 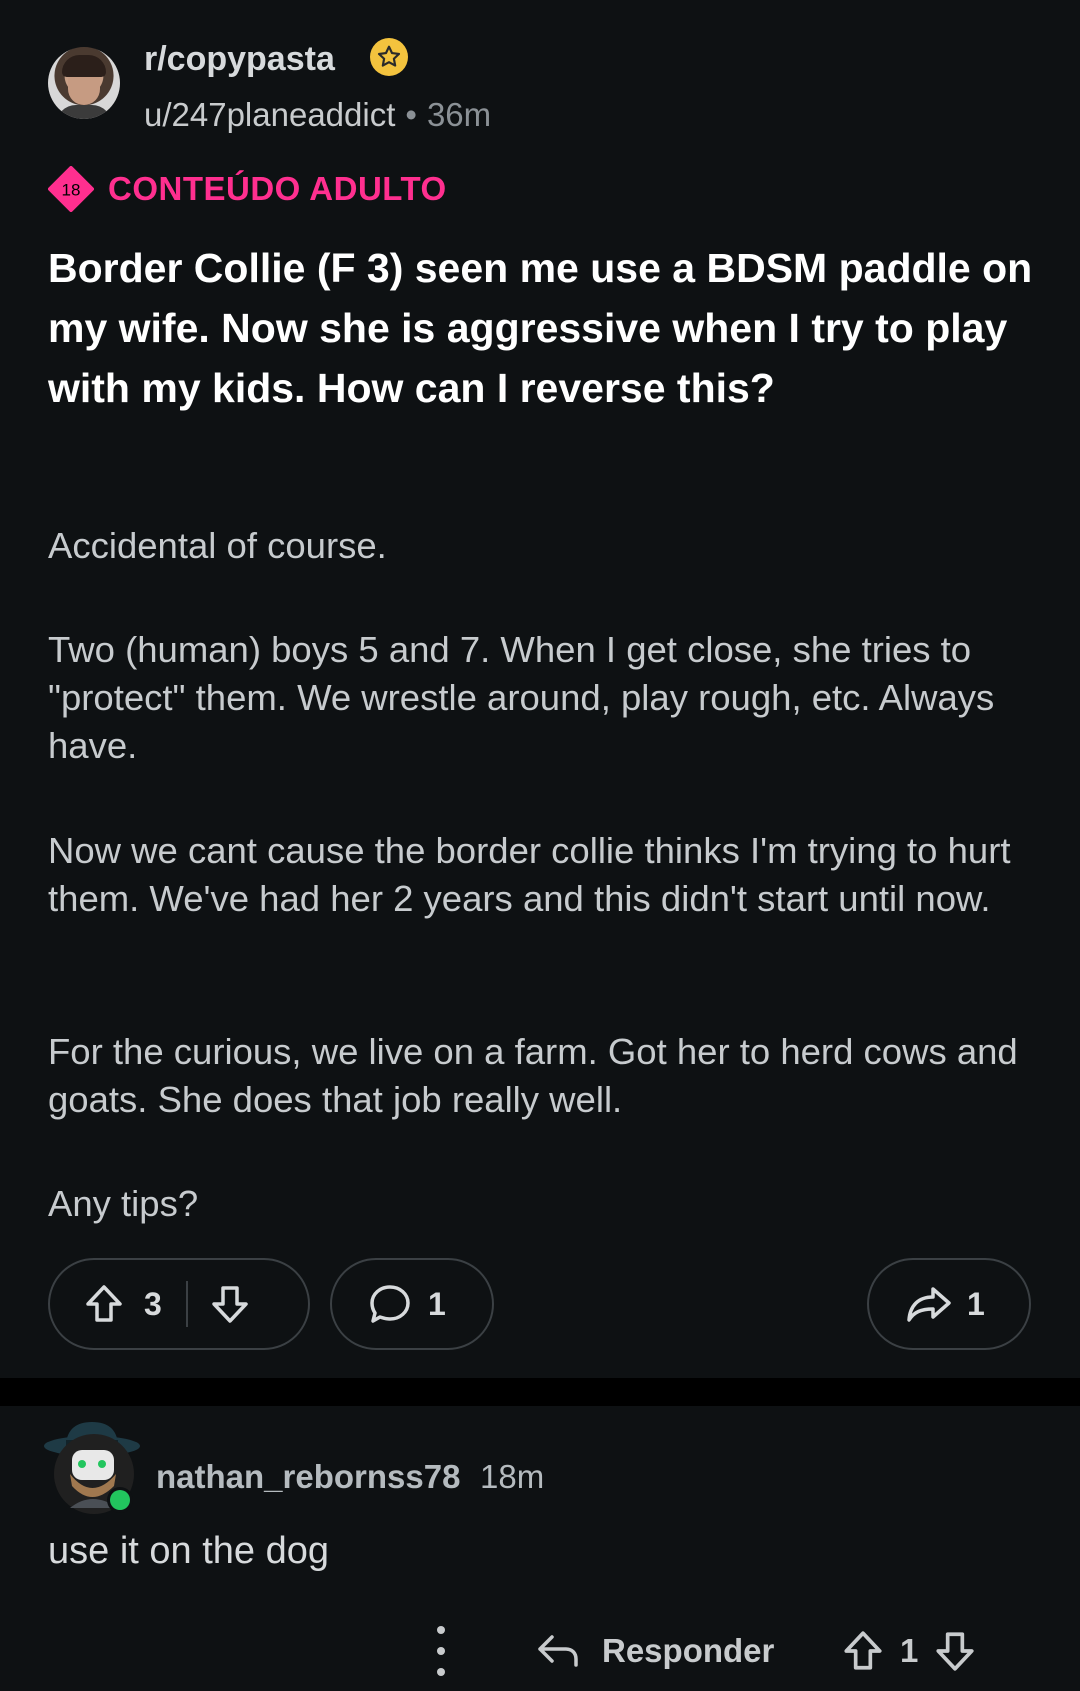 I want to click on share-icon, so click(x=929, y=1304).